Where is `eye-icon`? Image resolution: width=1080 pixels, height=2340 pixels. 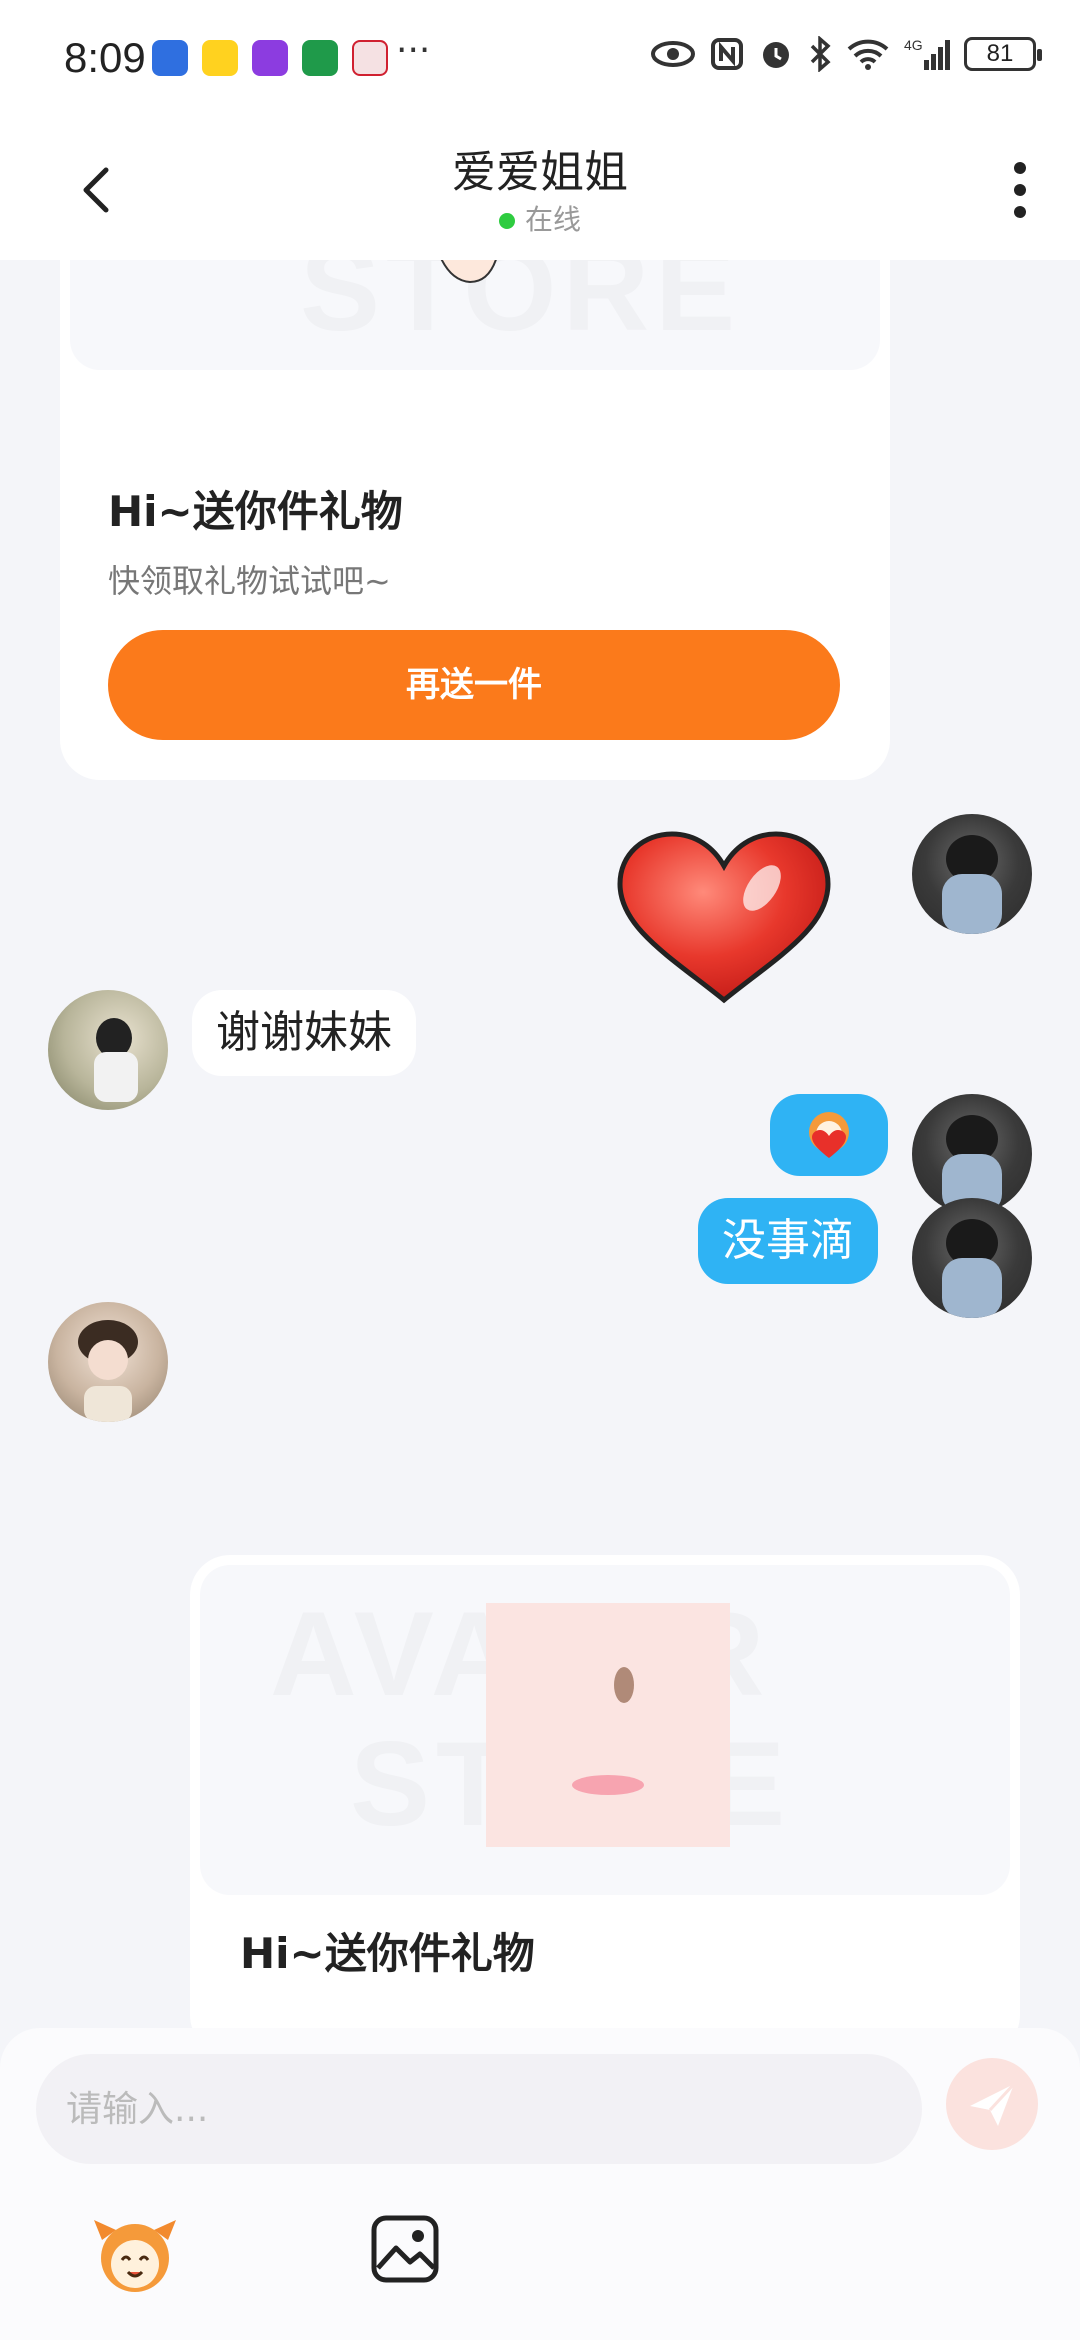 eye-icon is located at coordinates (673, 54).